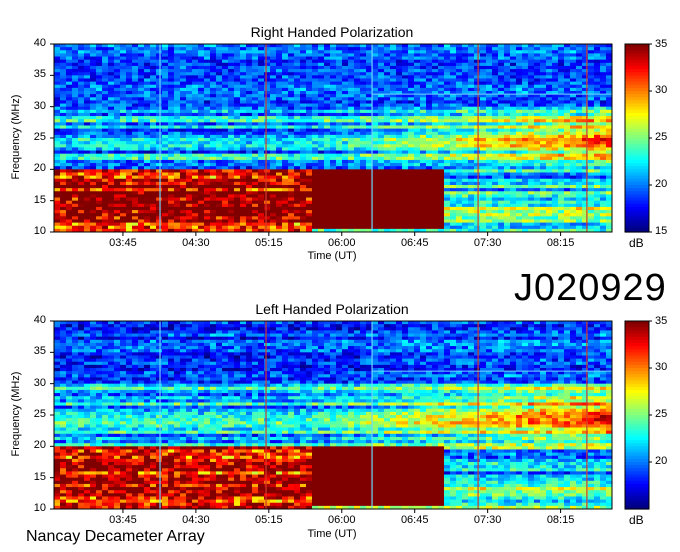 The height and width of the screenshot is (552, 680). What do you see at coordinates (636, 520) in the screenshot?
I see `colorbar-unit-bottom: dB` at bounding box center [636, 520].